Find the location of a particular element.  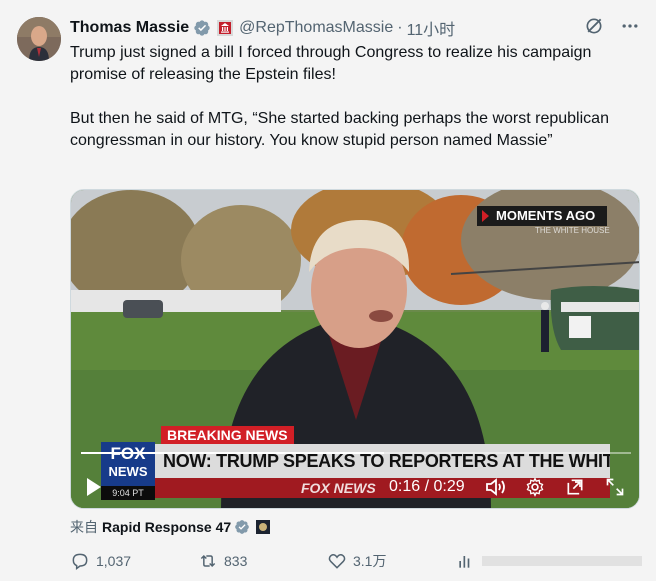

reply-count: 1,037 is located at coordinates (114, 561).